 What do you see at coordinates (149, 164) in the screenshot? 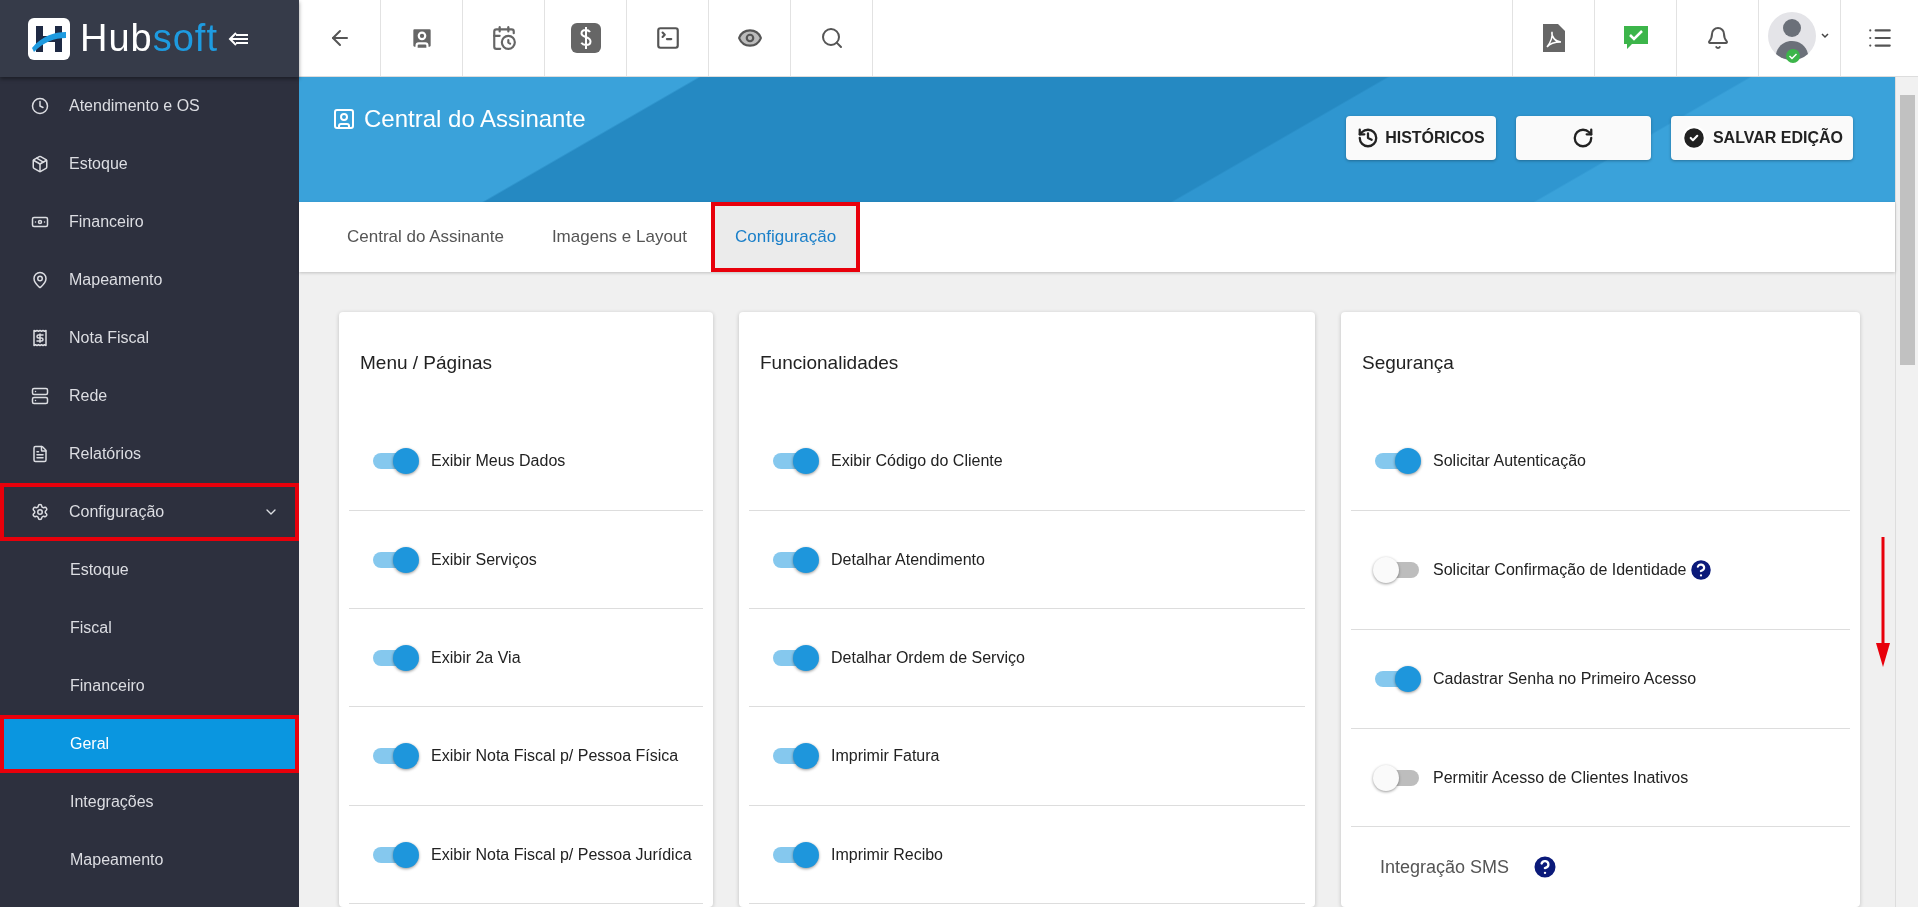
I see `sidebar-item: Estoque` at bounding box center [149, 164].